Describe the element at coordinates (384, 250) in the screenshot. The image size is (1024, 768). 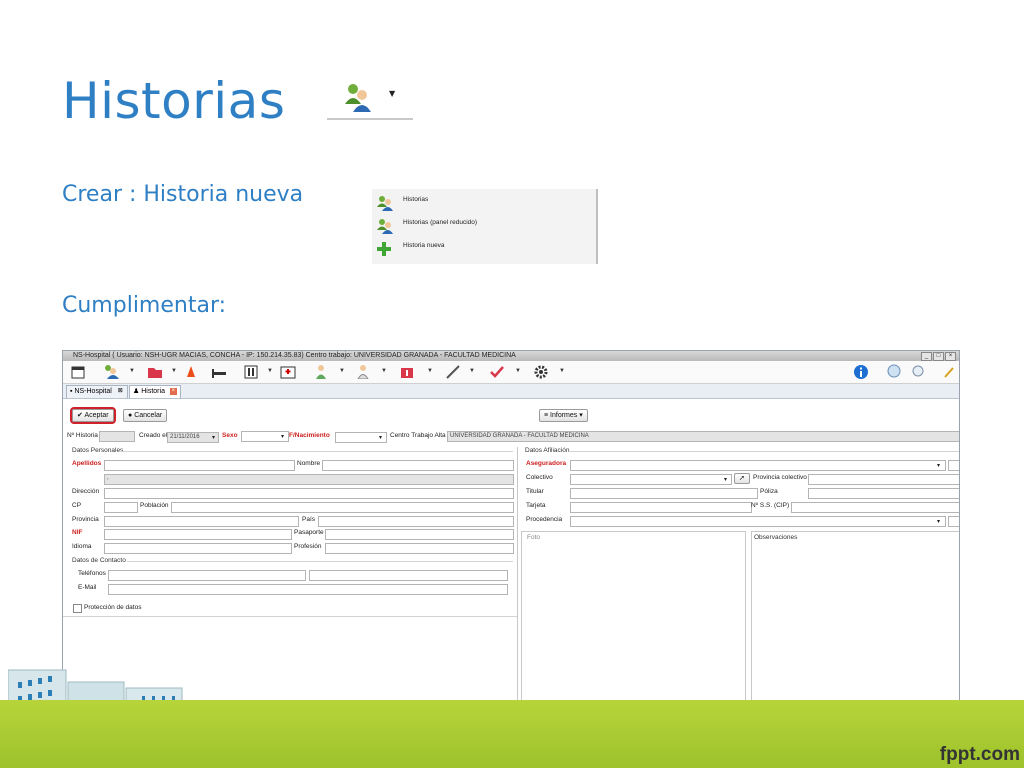
I see `plus-icon` at that location.